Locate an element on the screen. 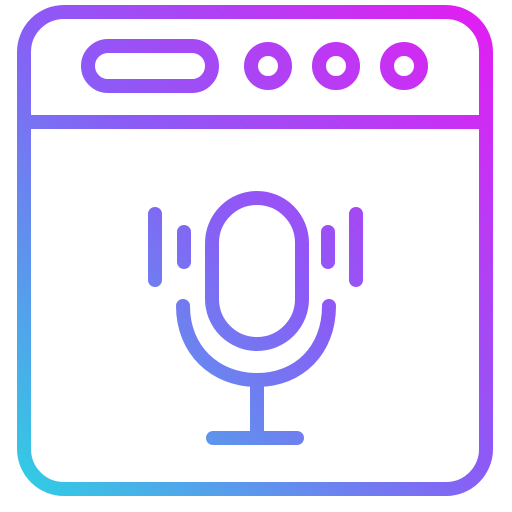 The image size is (512, 512). window-dot-1-icon is located at coordinates (268, 66).